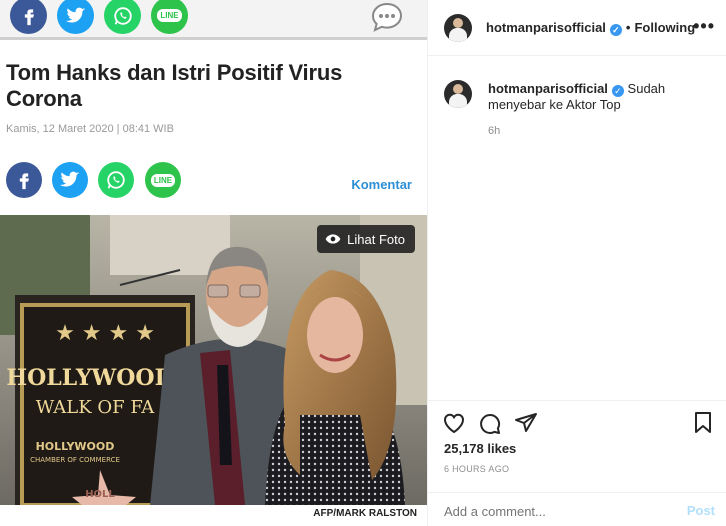 The width and height of the screenshot is (726, 526). What do you see at coordinates (704, 26) in the screenshot?
I see `more-options-icon: •••` at bounding box center [704, 26].